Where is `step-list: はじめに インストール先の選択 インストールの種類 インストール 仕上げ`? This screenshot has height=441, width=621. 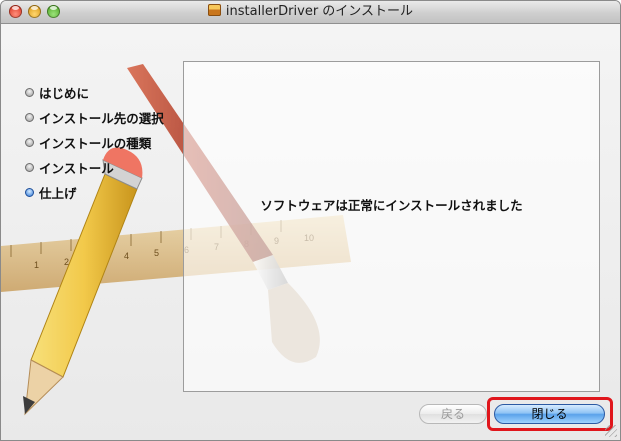 step-list: はじめに インストール先の選択 インストールの種類 インストール 仕上げ is located at coordinates (94, 142).